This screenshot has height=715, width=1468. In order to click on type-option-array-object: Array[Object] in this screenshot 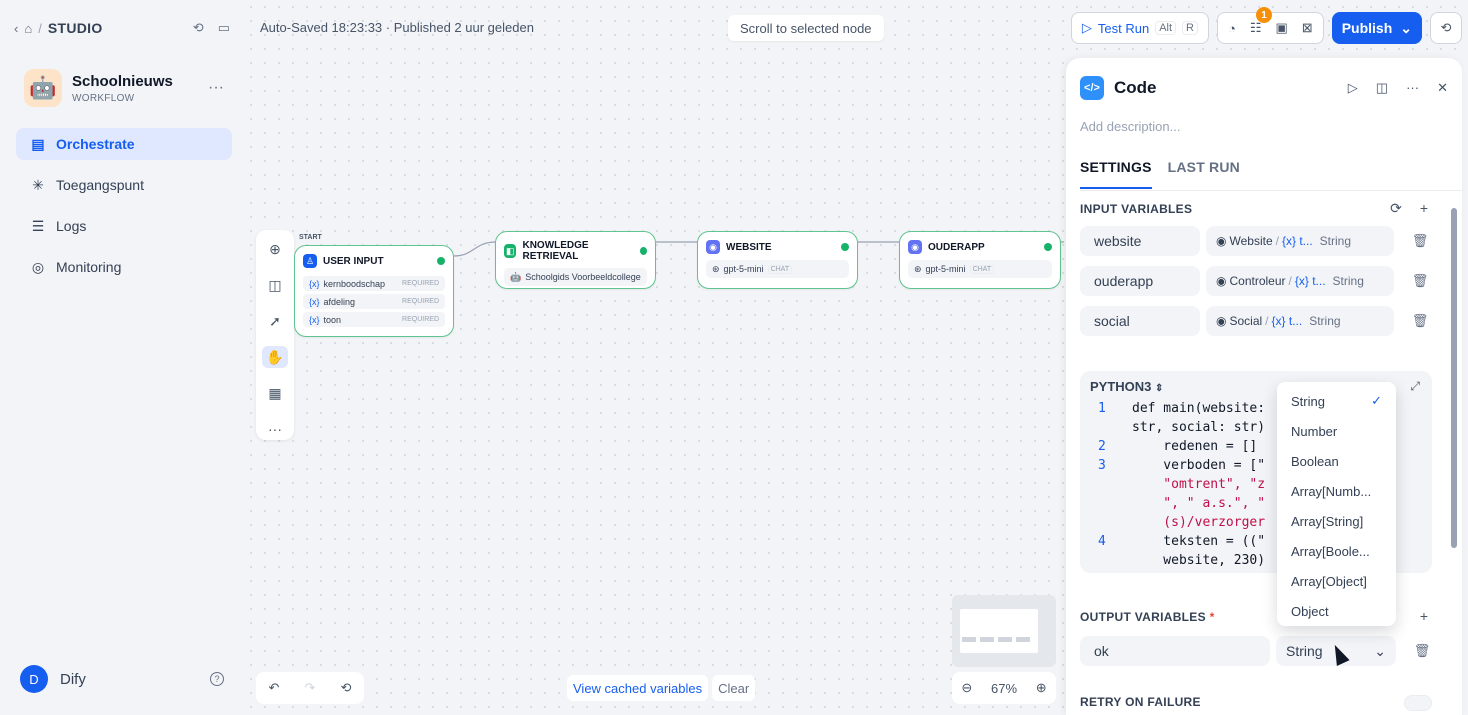, I will do `click(1336, 581)`.